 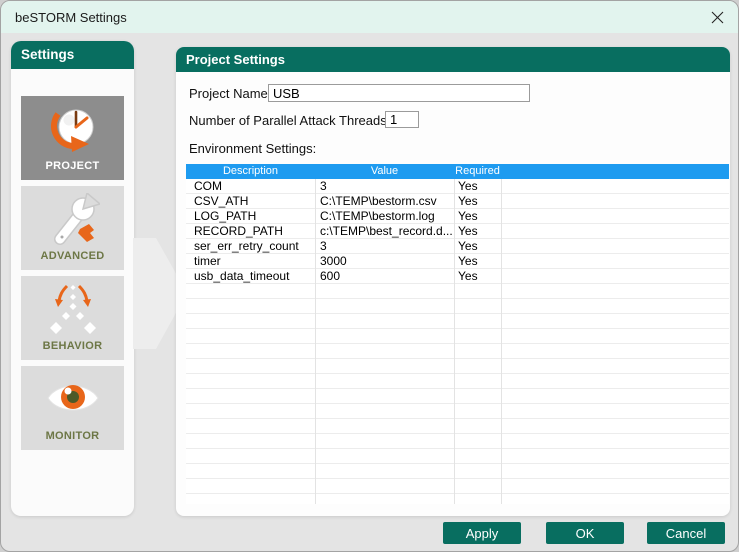 What do you see at coordinates (72, 398) in the screenshot?
I see `eye-icon` at bounding box center [72, 398].